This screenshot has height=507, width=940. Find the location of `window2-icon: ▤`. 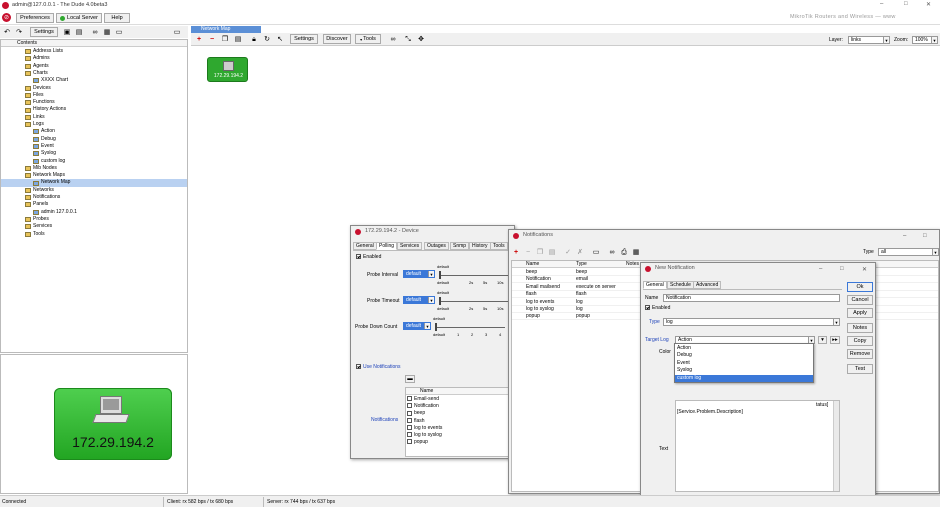

window2-icon: ▤ is located at coordinates (79, 32).